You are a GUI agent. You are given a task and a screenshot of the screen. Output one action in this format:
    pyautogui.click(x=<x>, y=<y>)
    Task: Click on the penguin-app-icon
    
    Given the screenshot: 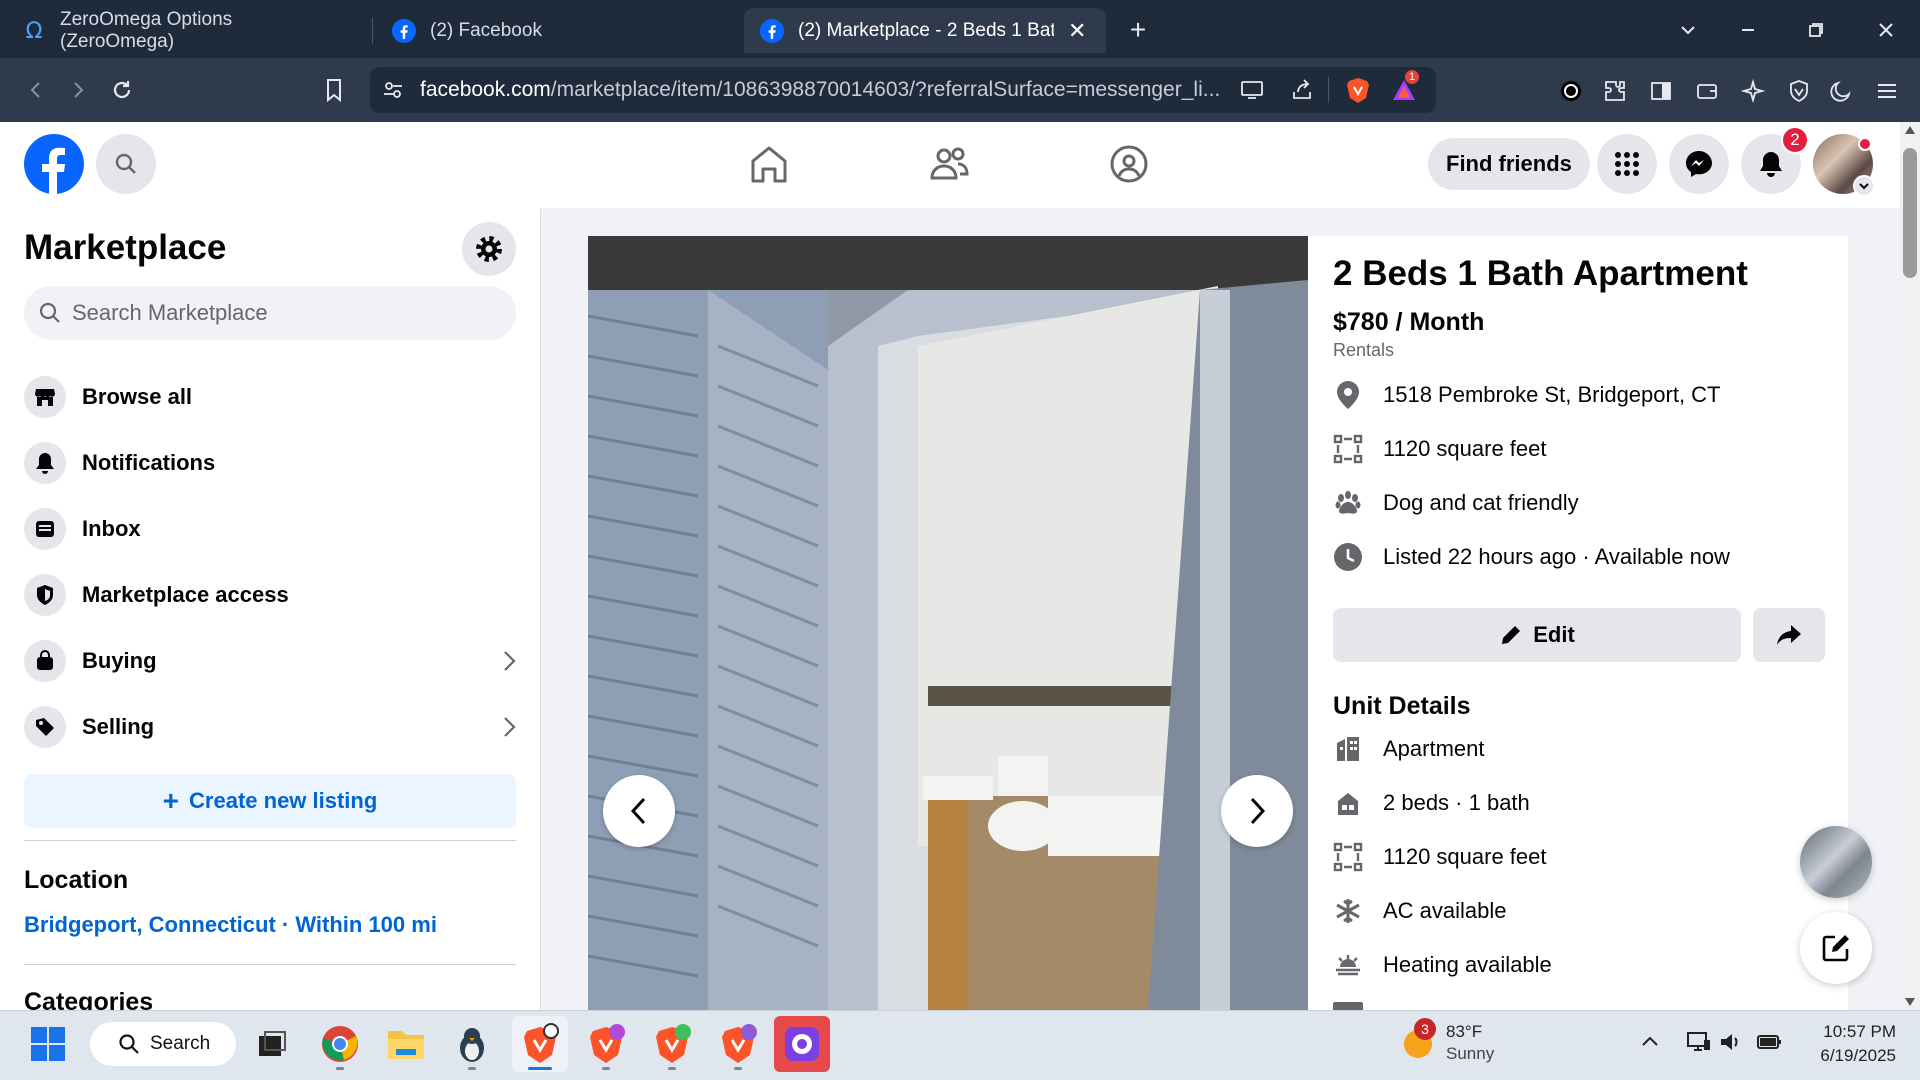 What is the action you would take?
    pyautogui.click(x=472, y=1044)
    